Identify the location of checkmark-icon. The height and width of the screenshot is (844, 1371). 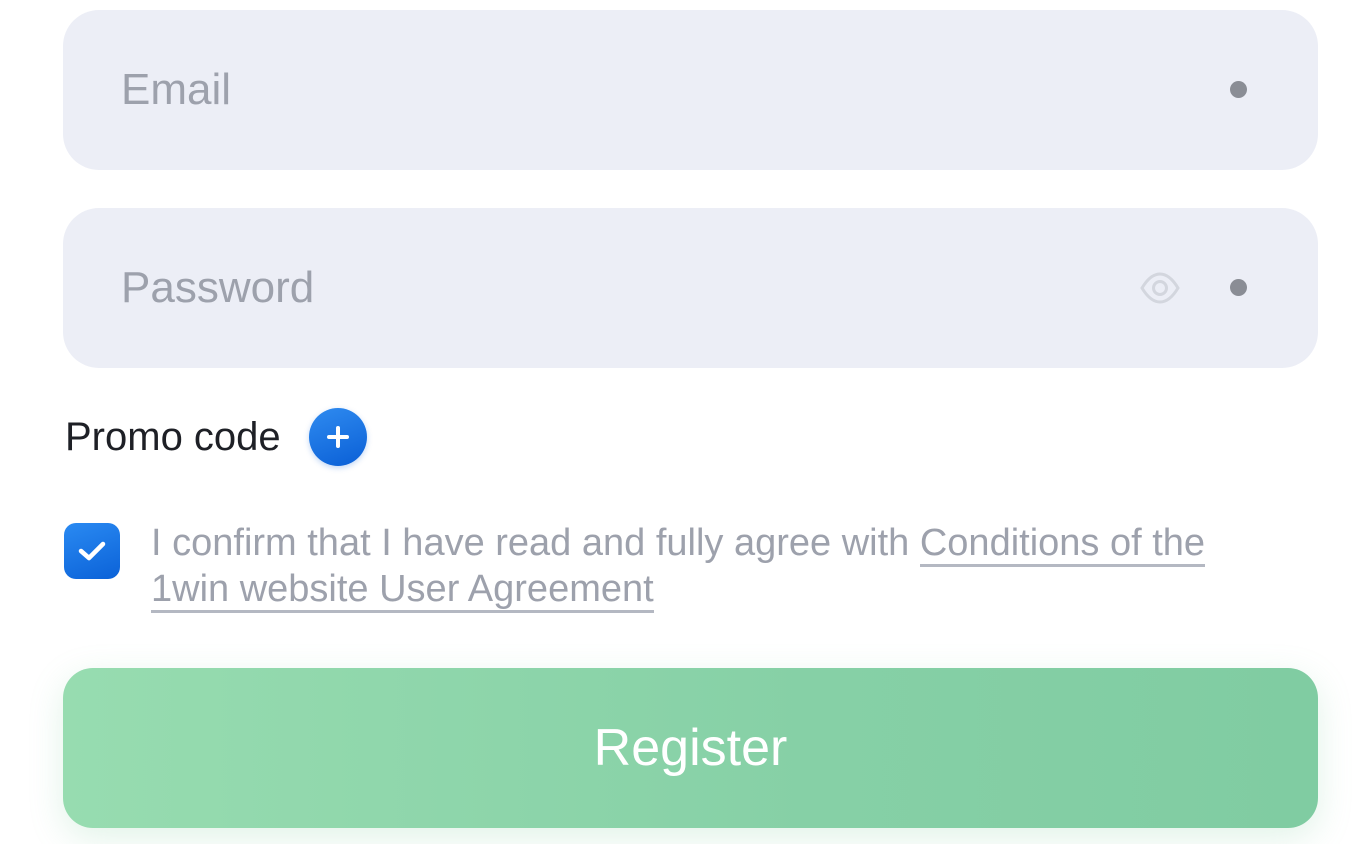
(92, 551).